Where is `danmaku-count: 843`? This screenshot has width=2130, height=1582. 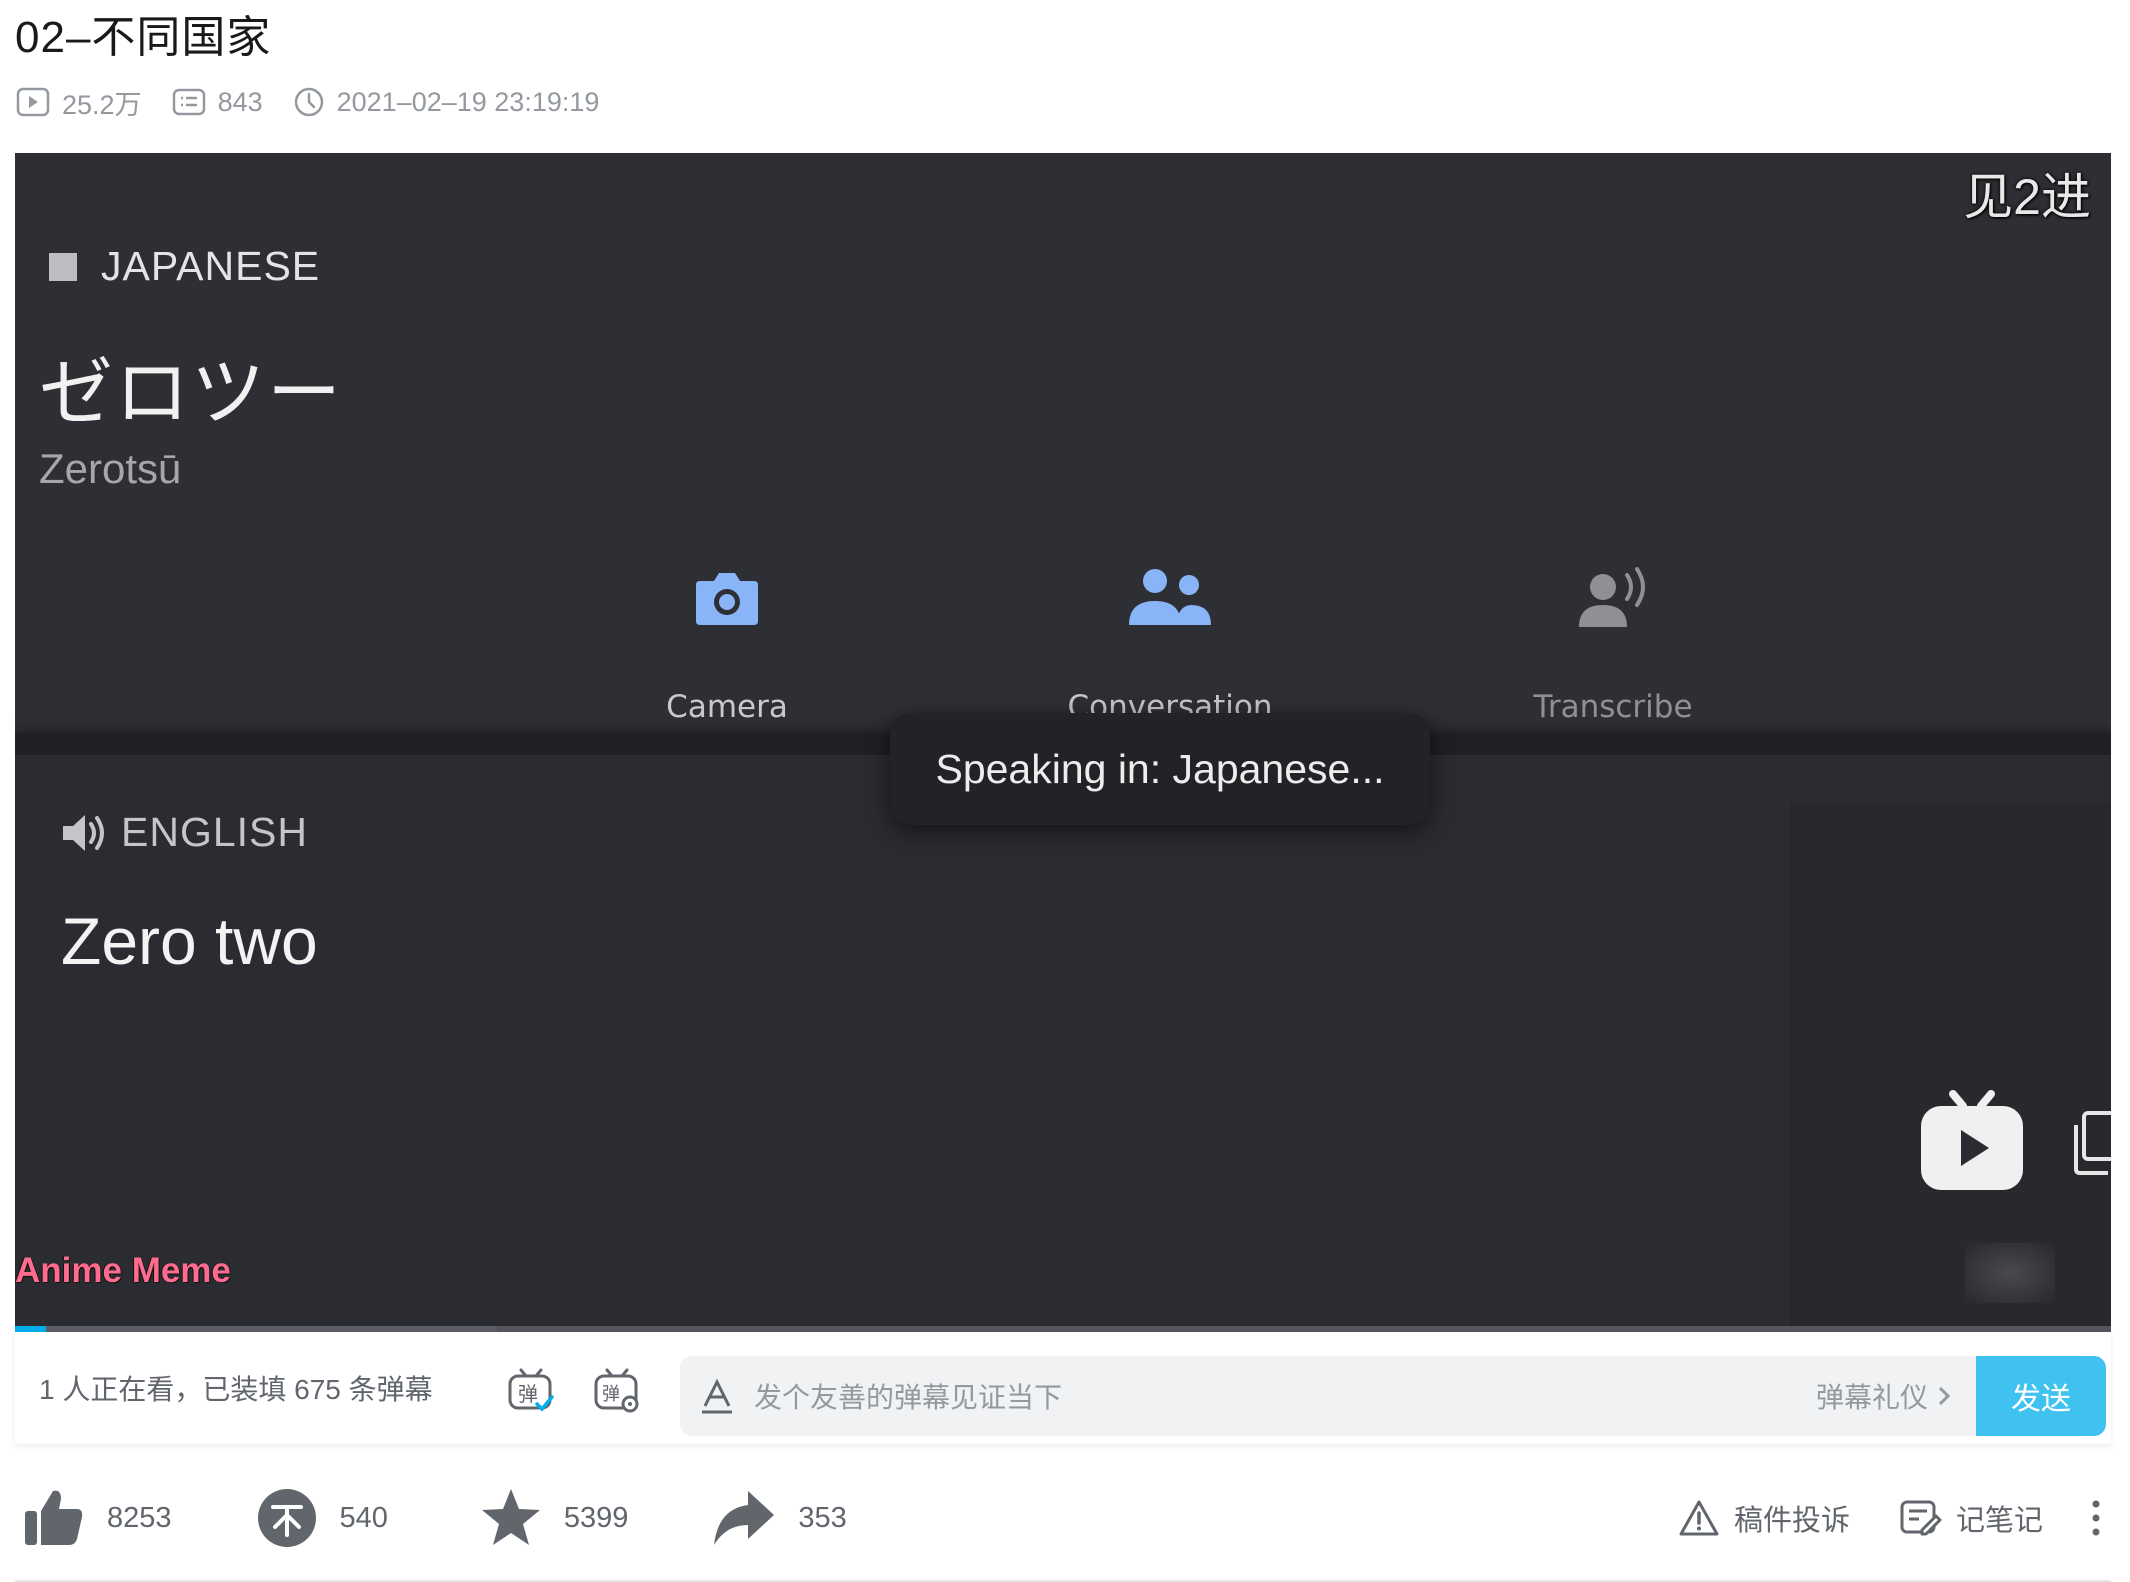 danmaku-count: 843 is located at coordinates (240, 101).